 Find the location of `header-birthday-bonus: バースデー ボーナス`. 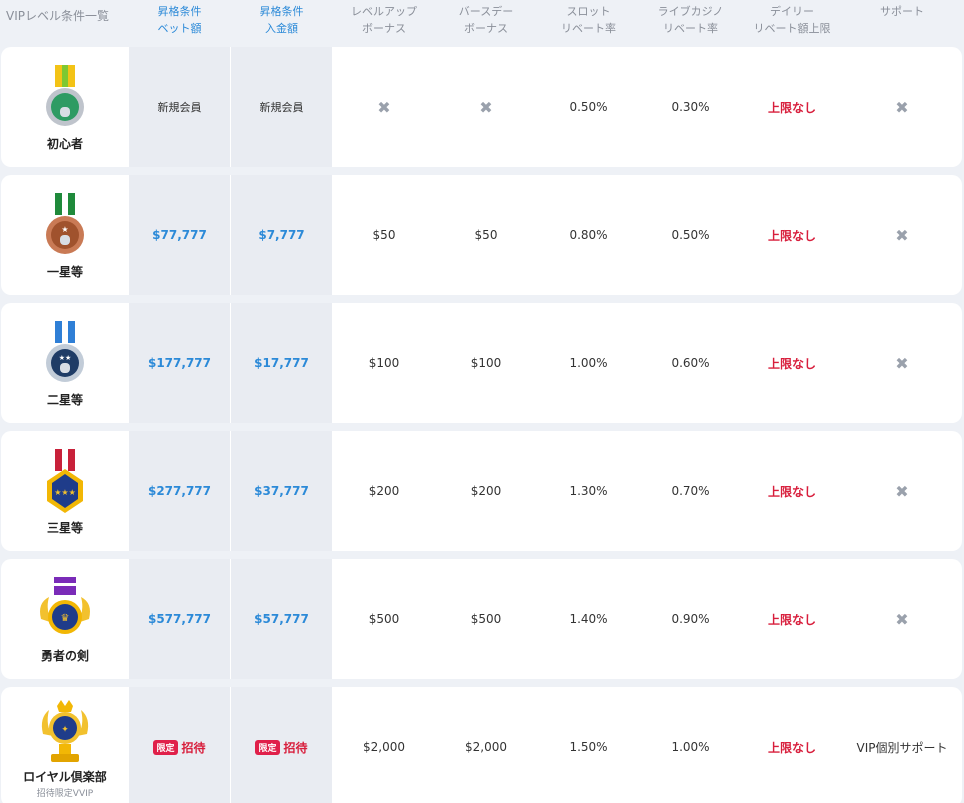

header-birthday-bonus: バースデー ボーナス is located at coordinates (486, 23).